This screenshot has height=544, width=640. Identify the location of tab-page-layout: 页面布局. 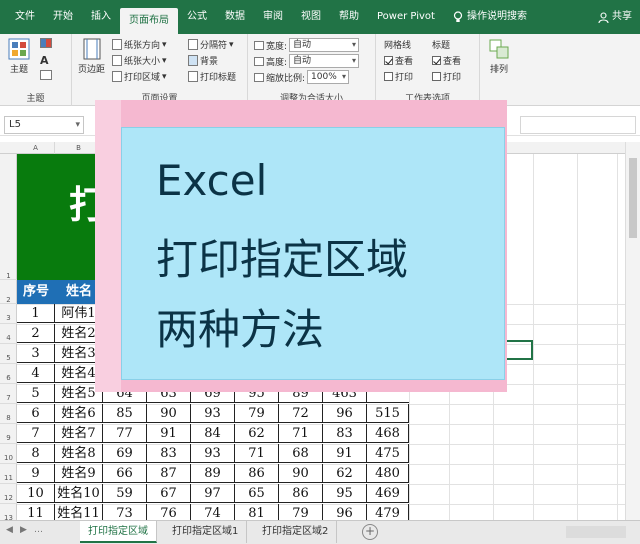
(149, 21).